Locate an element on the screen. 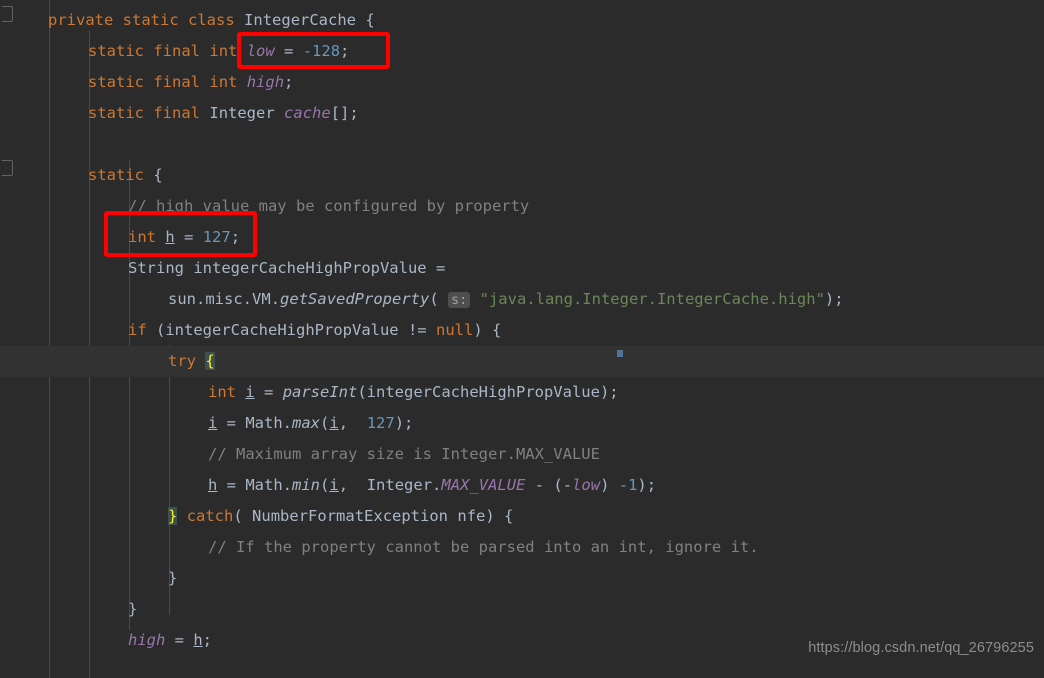  code-line is located at coordinates (522, 144).